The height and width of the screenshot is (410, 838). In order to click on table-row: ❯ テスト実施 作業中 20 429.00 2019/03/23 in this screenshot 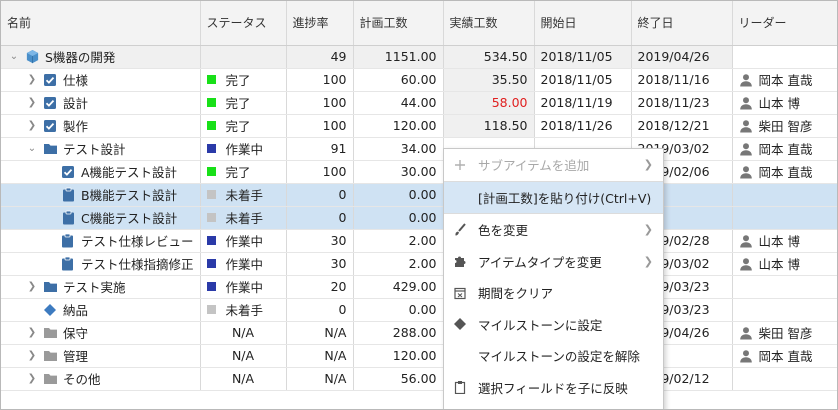, I will do `click(419, 287)`.